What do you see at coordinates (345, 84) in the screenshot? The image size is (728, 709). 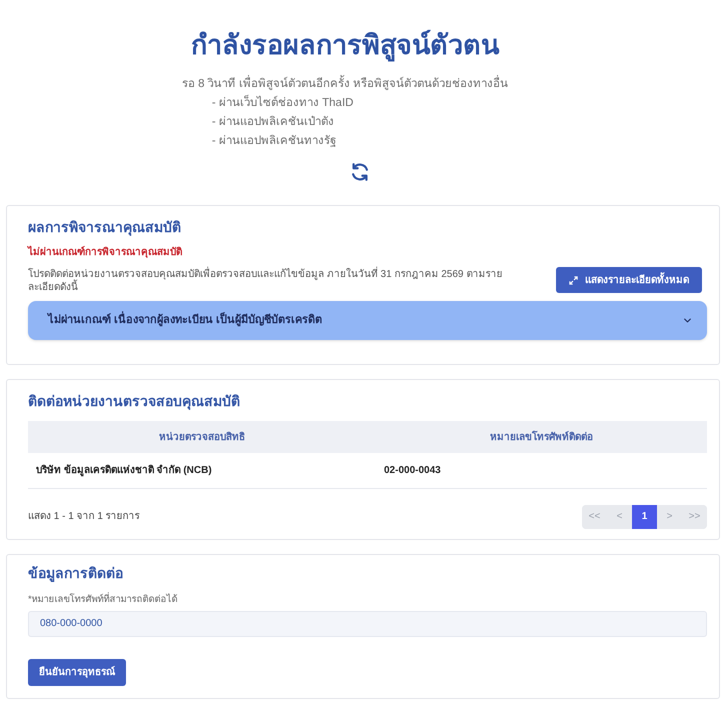 I see `instruction-text: รอ 8 วินาที เพื่อพิสูจน์ตัวตนอีกครั้ง หรือพิสูจน์ตัวตนด้วยช่องทางอื่น` at bounding box center [345, 84].